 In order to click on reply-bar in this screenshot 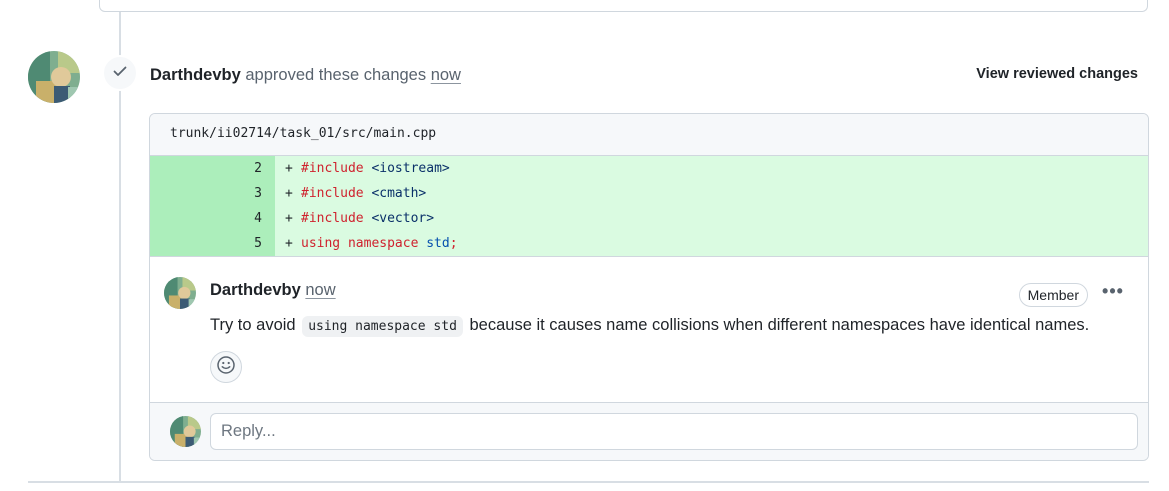, I will do `click(649, 431)`.